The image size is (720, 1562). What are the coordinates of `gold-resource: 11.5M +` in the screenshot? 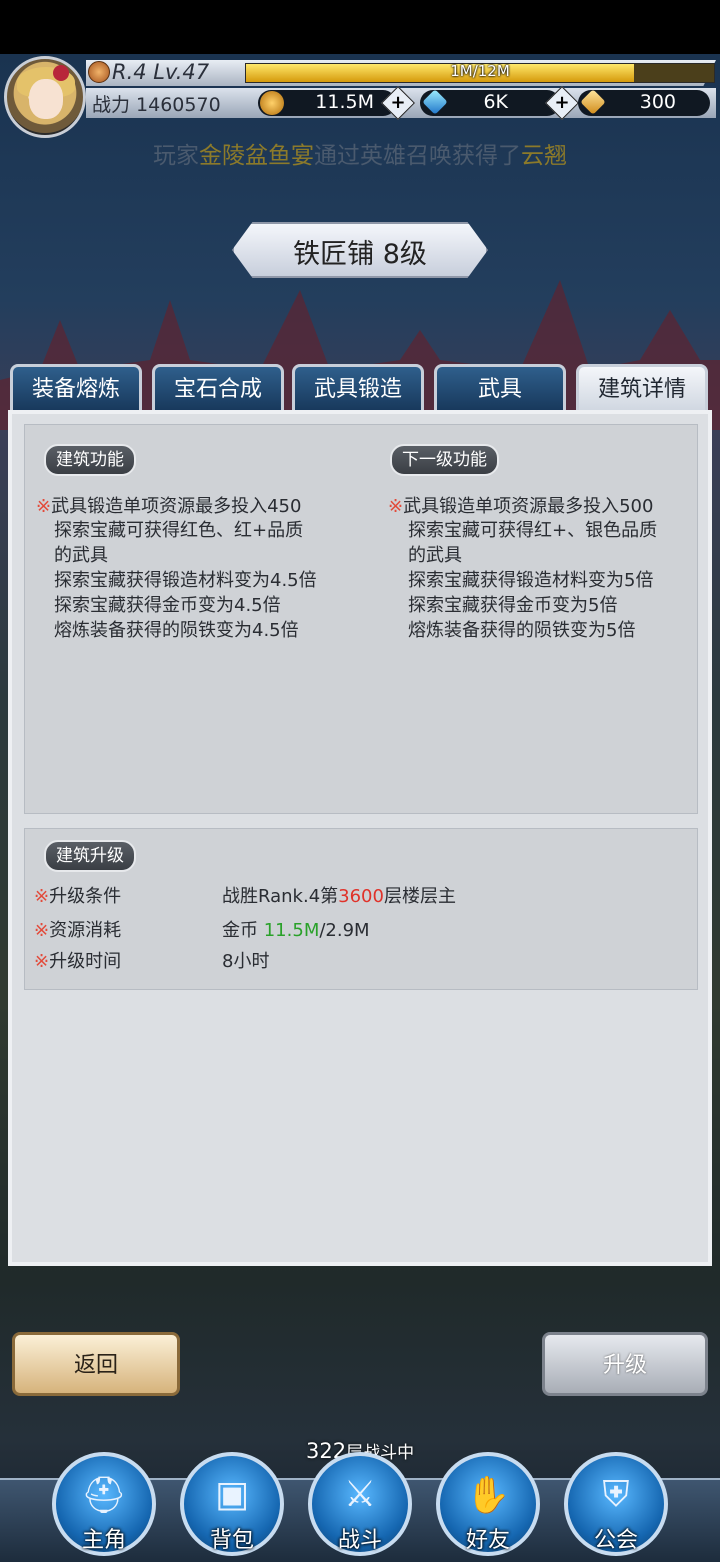 It's located at (336, 103).